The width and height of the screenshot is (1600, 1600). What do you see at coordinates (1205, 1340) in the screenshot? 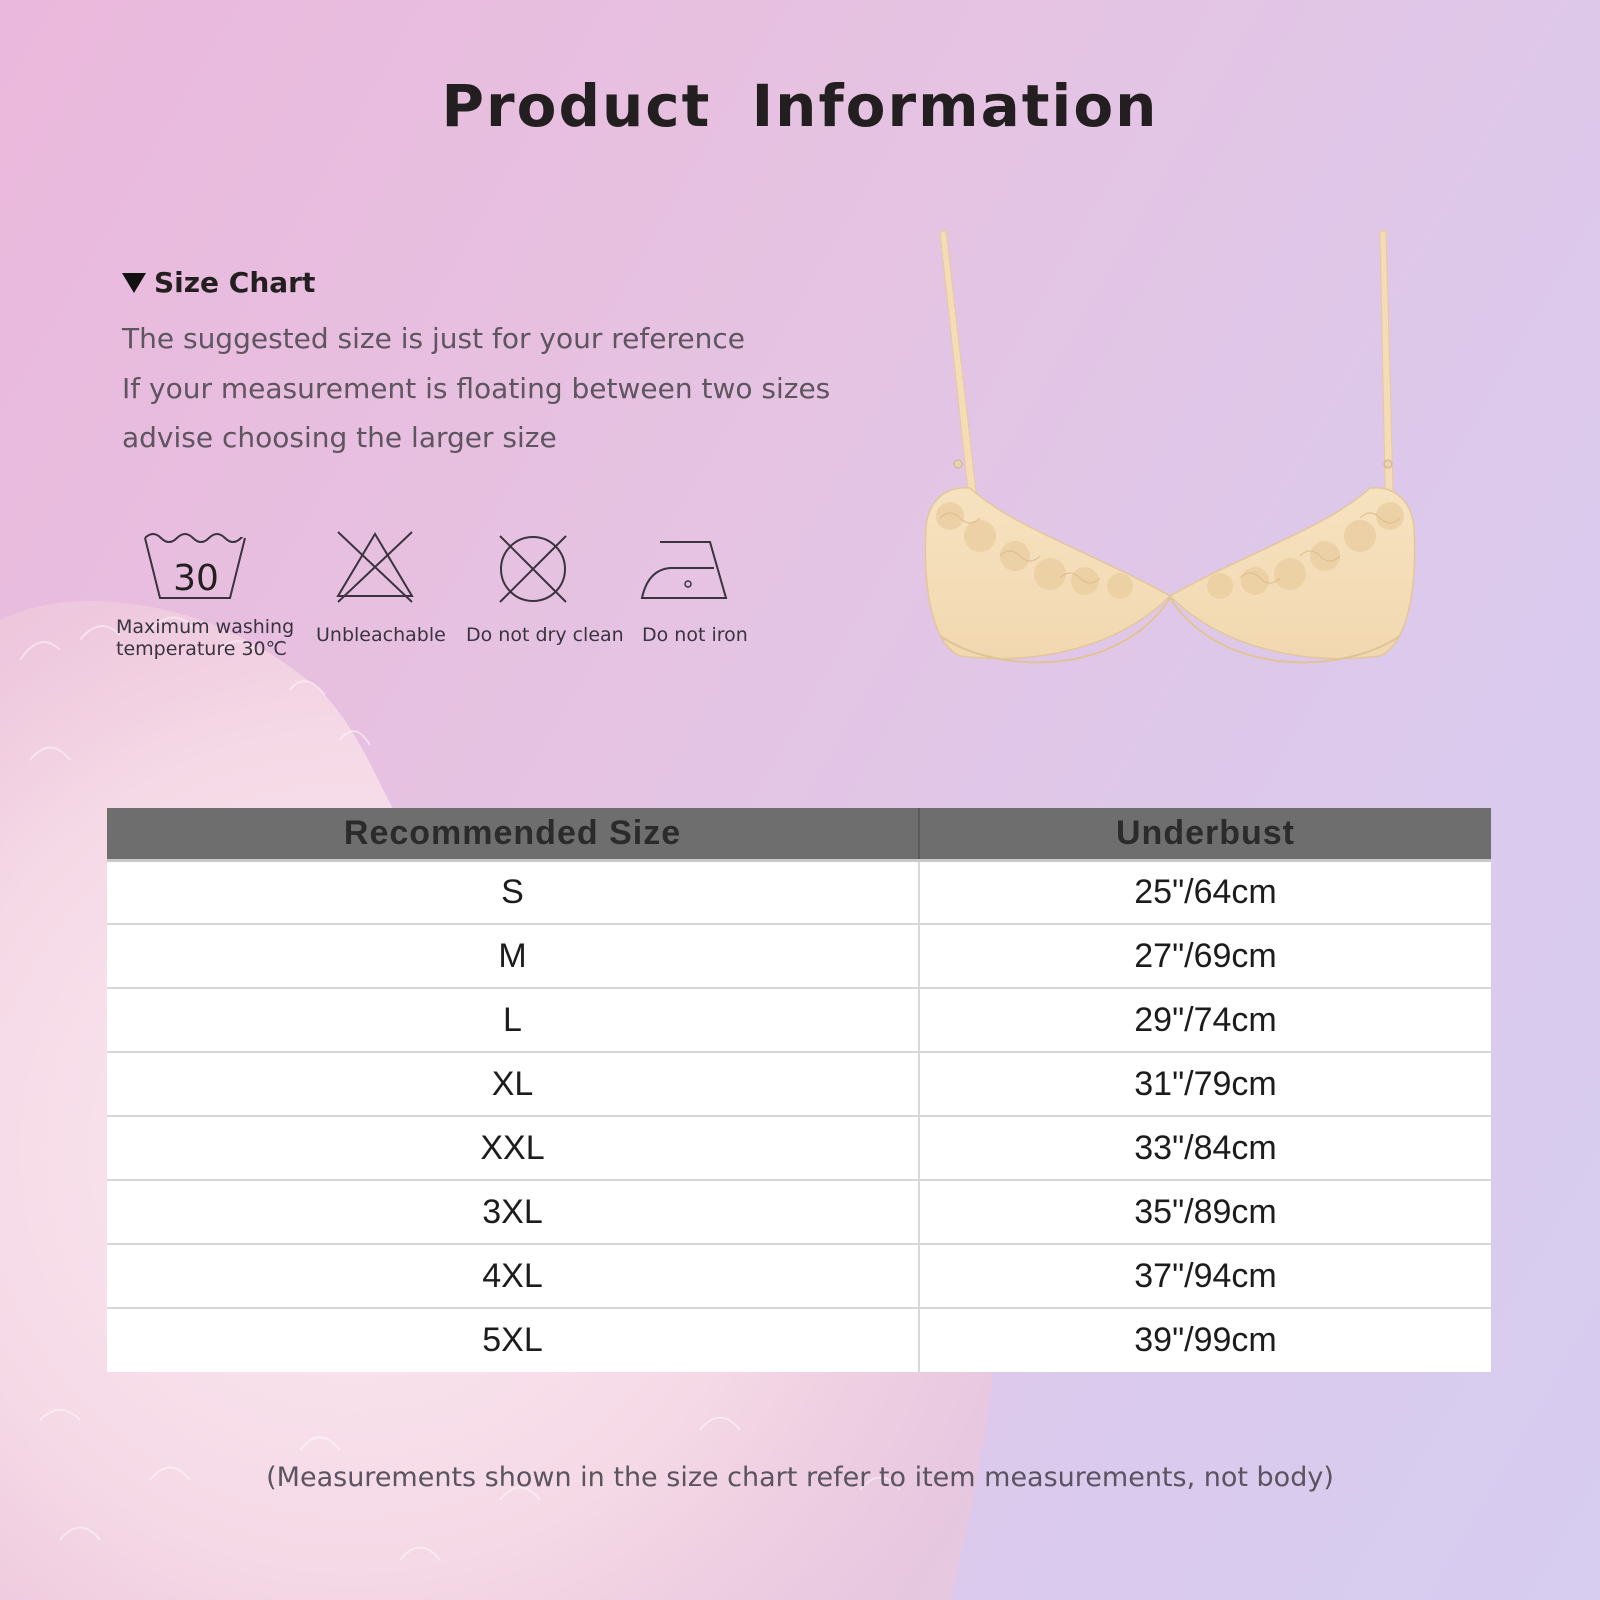
I see `underbust-cell: 39"/99cm` at bounding box center [1205, 1340].